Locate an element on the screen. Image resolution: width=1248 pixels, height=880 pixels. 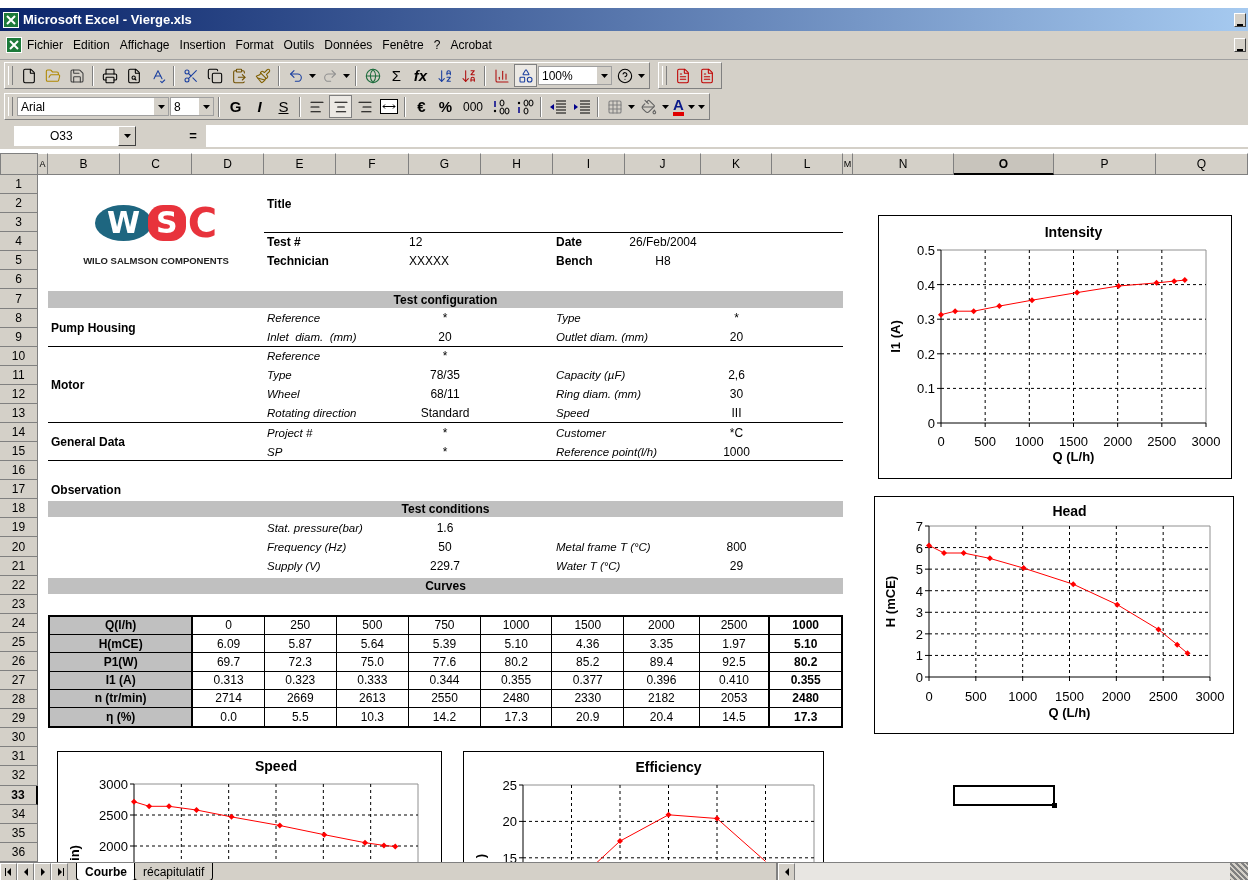
autosum-button: Σ is located at coordinates (396, 75).